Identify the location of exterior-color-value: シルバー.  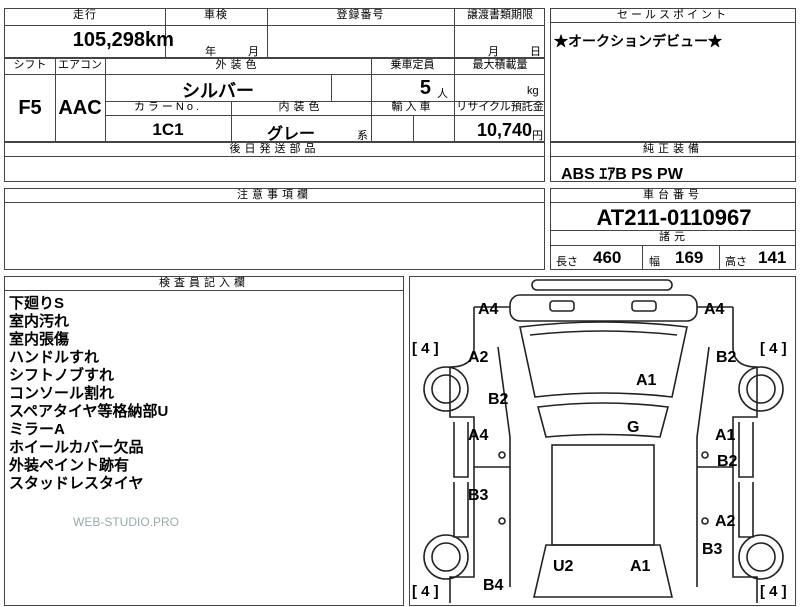
(218, 91).